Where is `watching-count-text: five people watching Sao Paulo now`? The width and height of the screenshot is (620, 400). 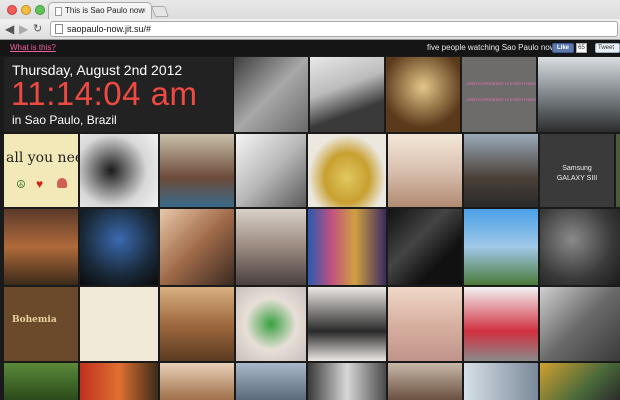 watching-count-text: five people watching Sao Paulo now is located at coordinates (491, 47).